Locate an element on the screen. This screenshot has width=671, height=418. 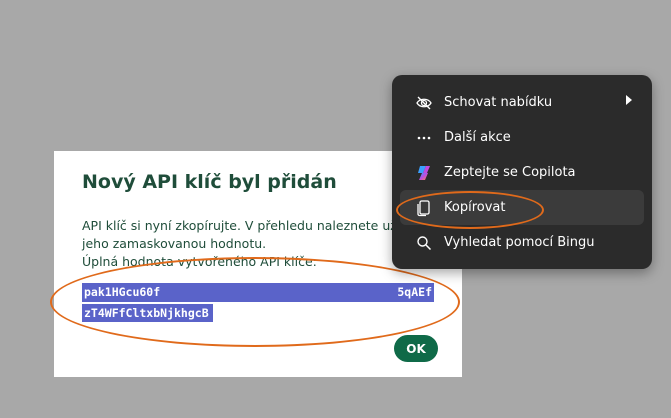
api-key-line-1: pak1HGcu60f 5qAEf is located at coordinates (258, 292).